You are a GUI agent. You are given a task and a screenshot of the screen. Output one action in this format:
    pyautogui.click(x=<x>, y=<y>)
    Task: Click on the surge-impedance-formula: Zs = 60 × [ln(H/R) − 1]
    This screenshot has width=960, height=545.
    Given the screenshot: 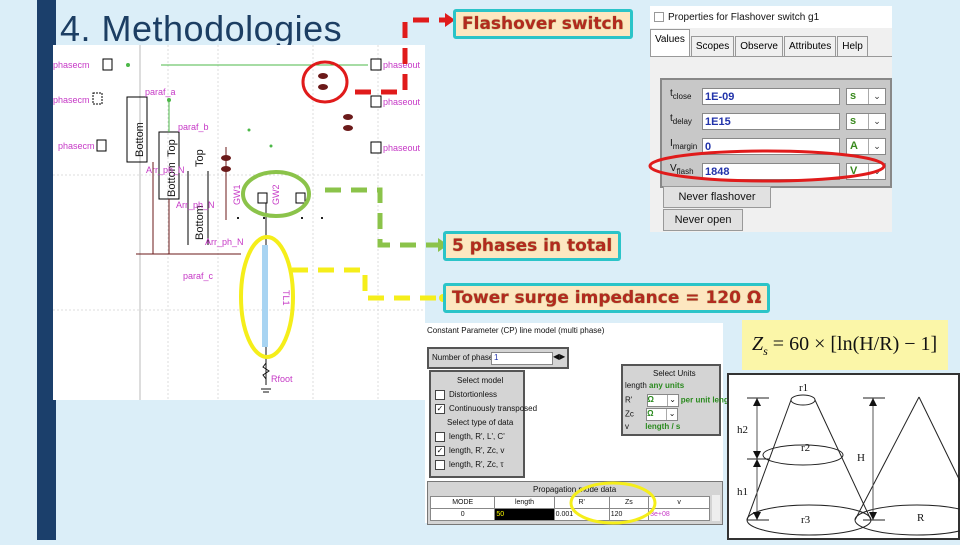 What is the action you would take?
    pyautogui.click(x=845, y=345)
    